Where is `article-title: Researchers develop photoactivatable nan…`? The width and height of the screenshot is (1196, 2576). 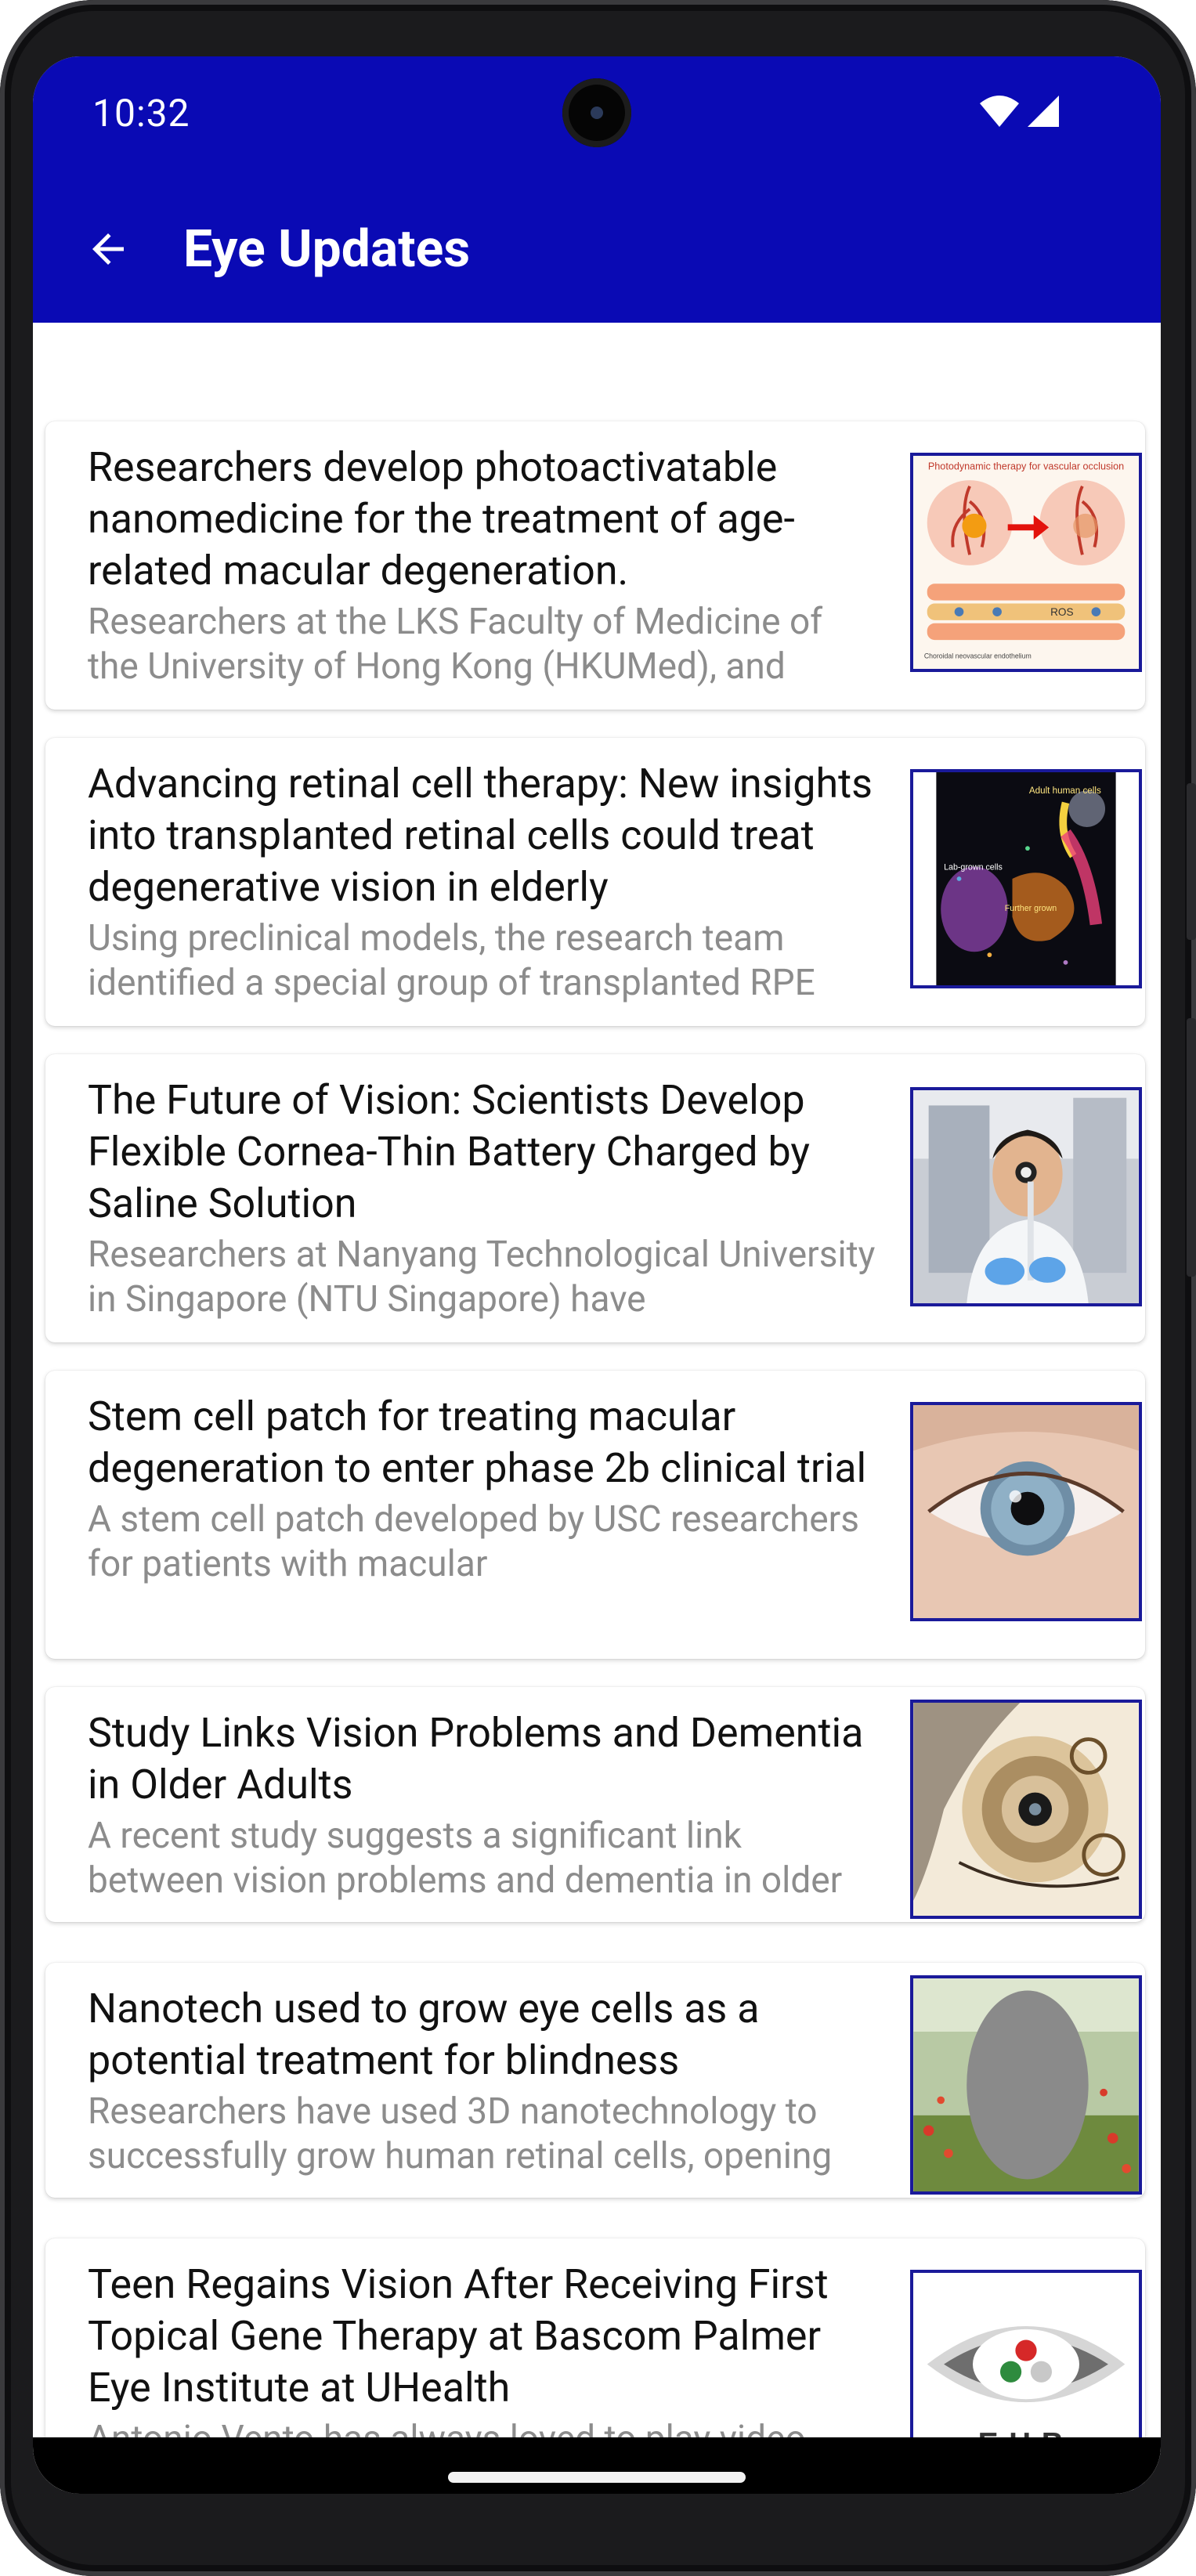
article-title: Researchers develop photoactivatable nan… is located at coordinates (441, 518).